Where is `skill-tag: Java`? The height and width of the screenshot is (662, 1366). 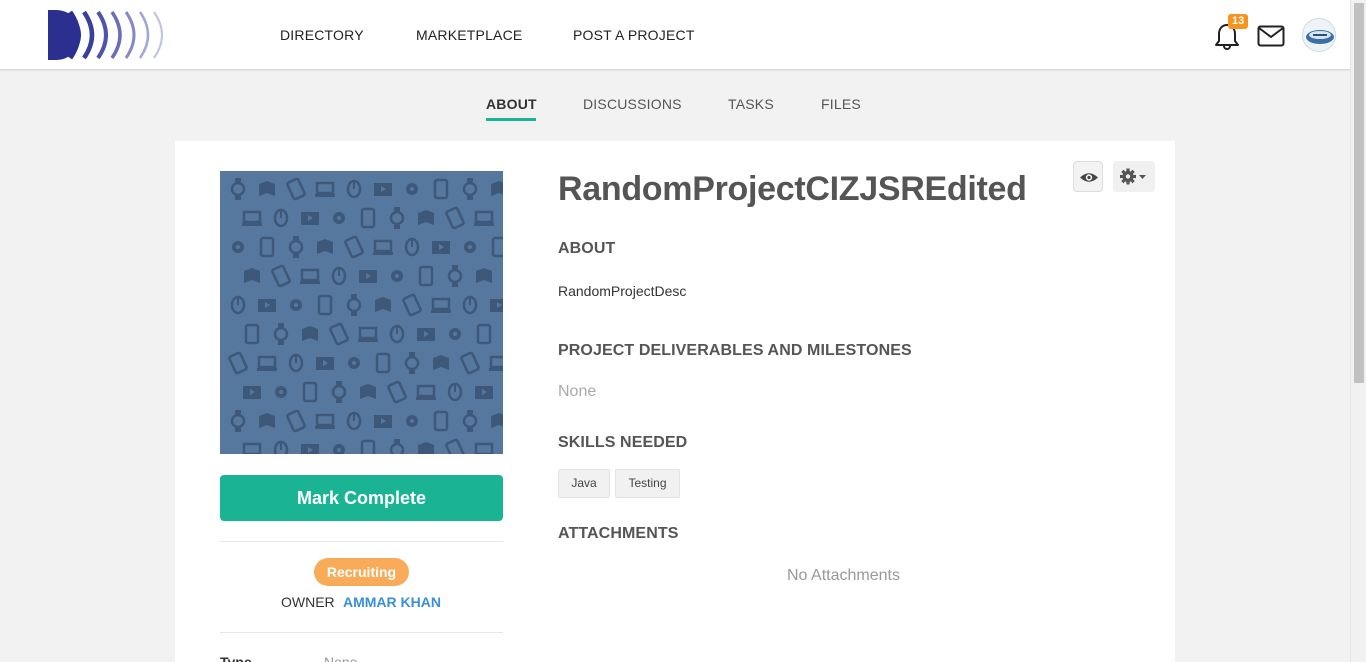 skill-tag: Java is located at coordinates (584, 483).